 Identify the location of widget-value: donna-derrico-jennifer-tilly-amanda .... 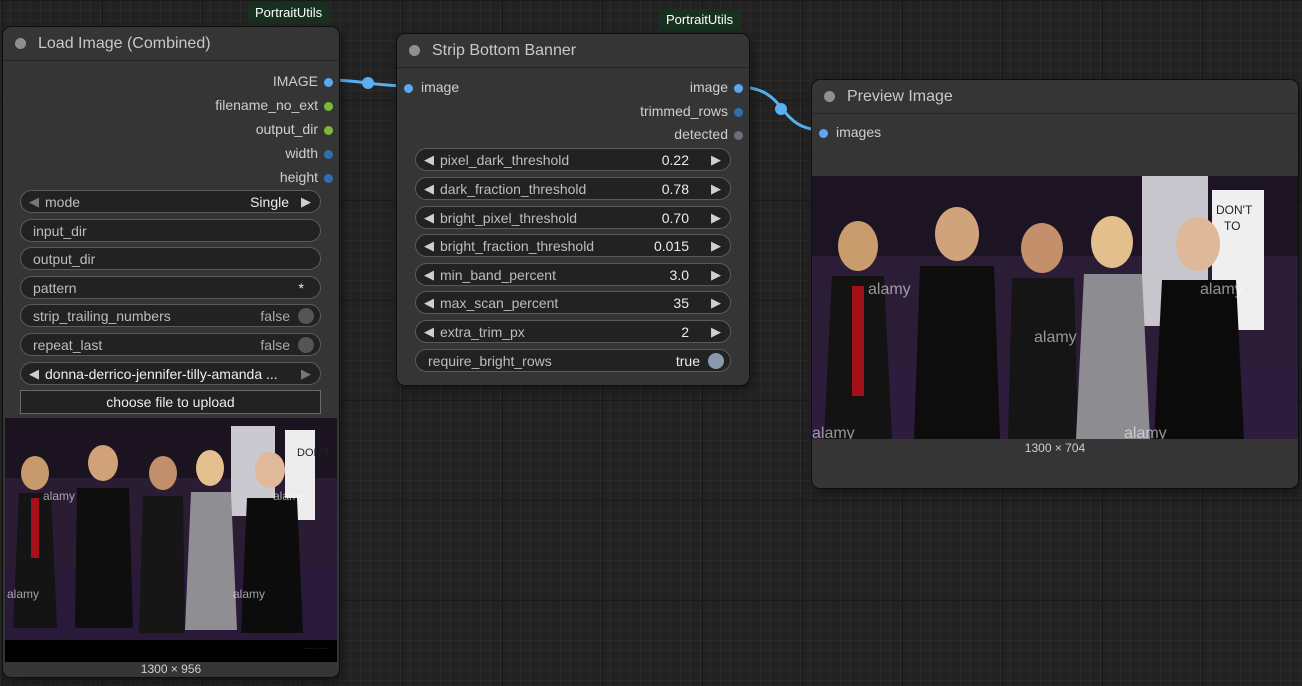
(161, 373).